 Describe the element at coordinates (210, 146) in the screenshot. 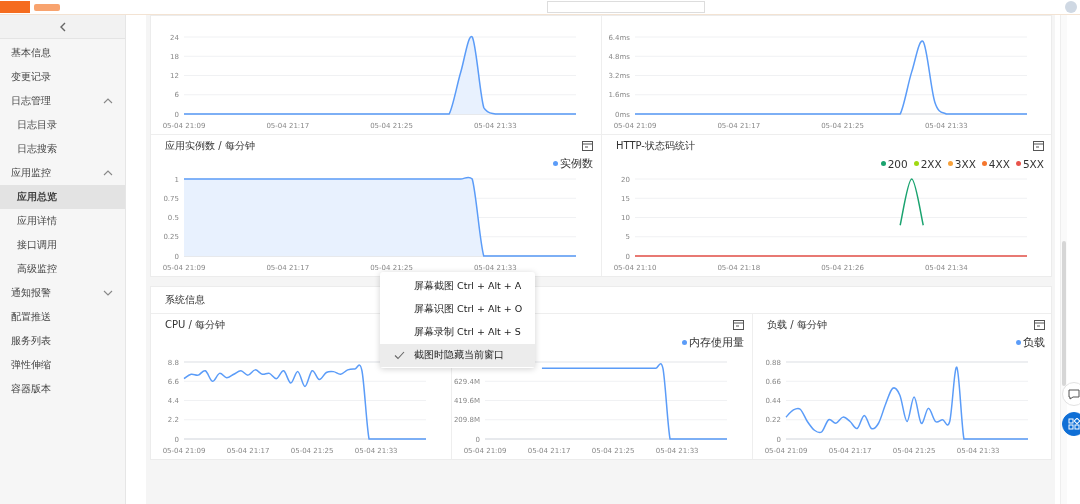

I see `chart-title: 应用实例数 / 每分钟` at that location.